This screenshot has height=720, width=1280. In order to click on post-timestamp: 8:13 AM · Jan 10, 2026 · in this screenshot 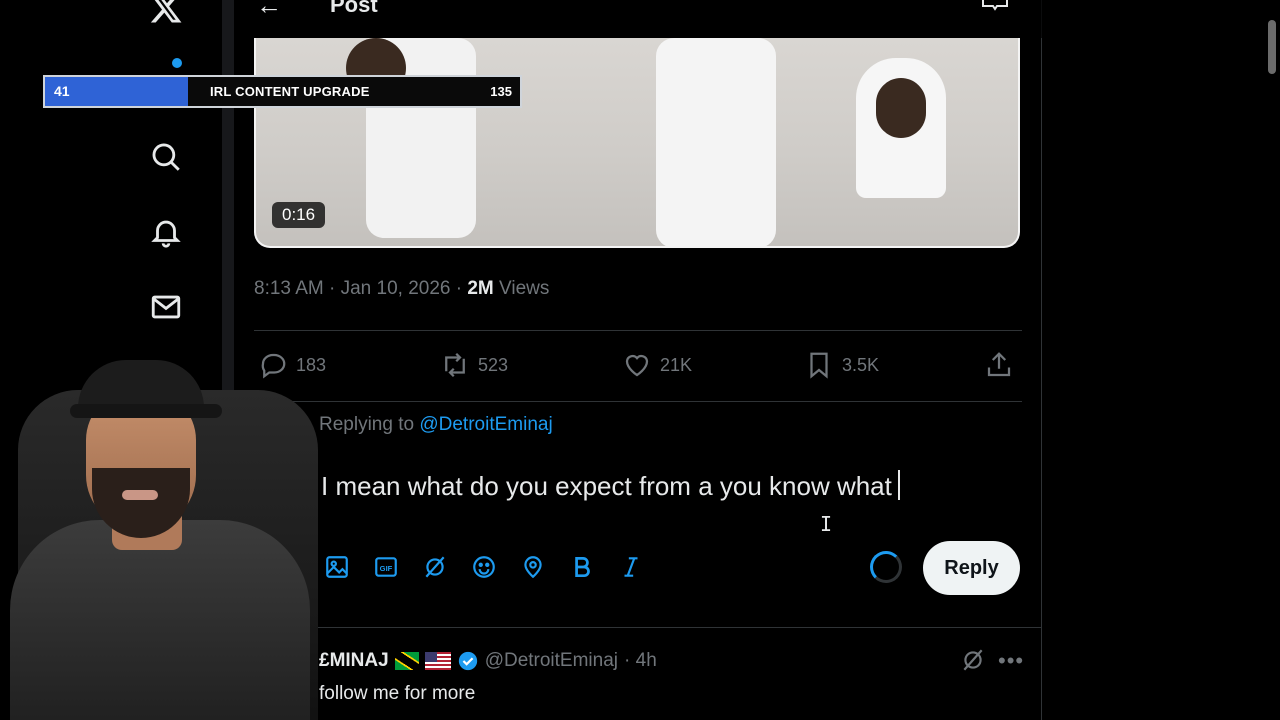, I will do `click(360, 288)`.